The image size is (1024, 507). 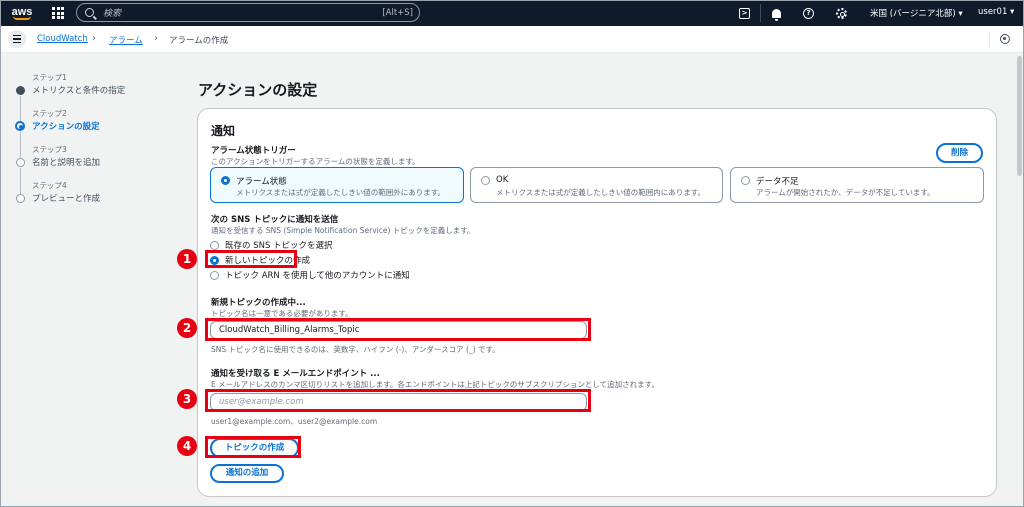 I want to click on step-label: 名前と説明を追加, so click(x=66, y=163).